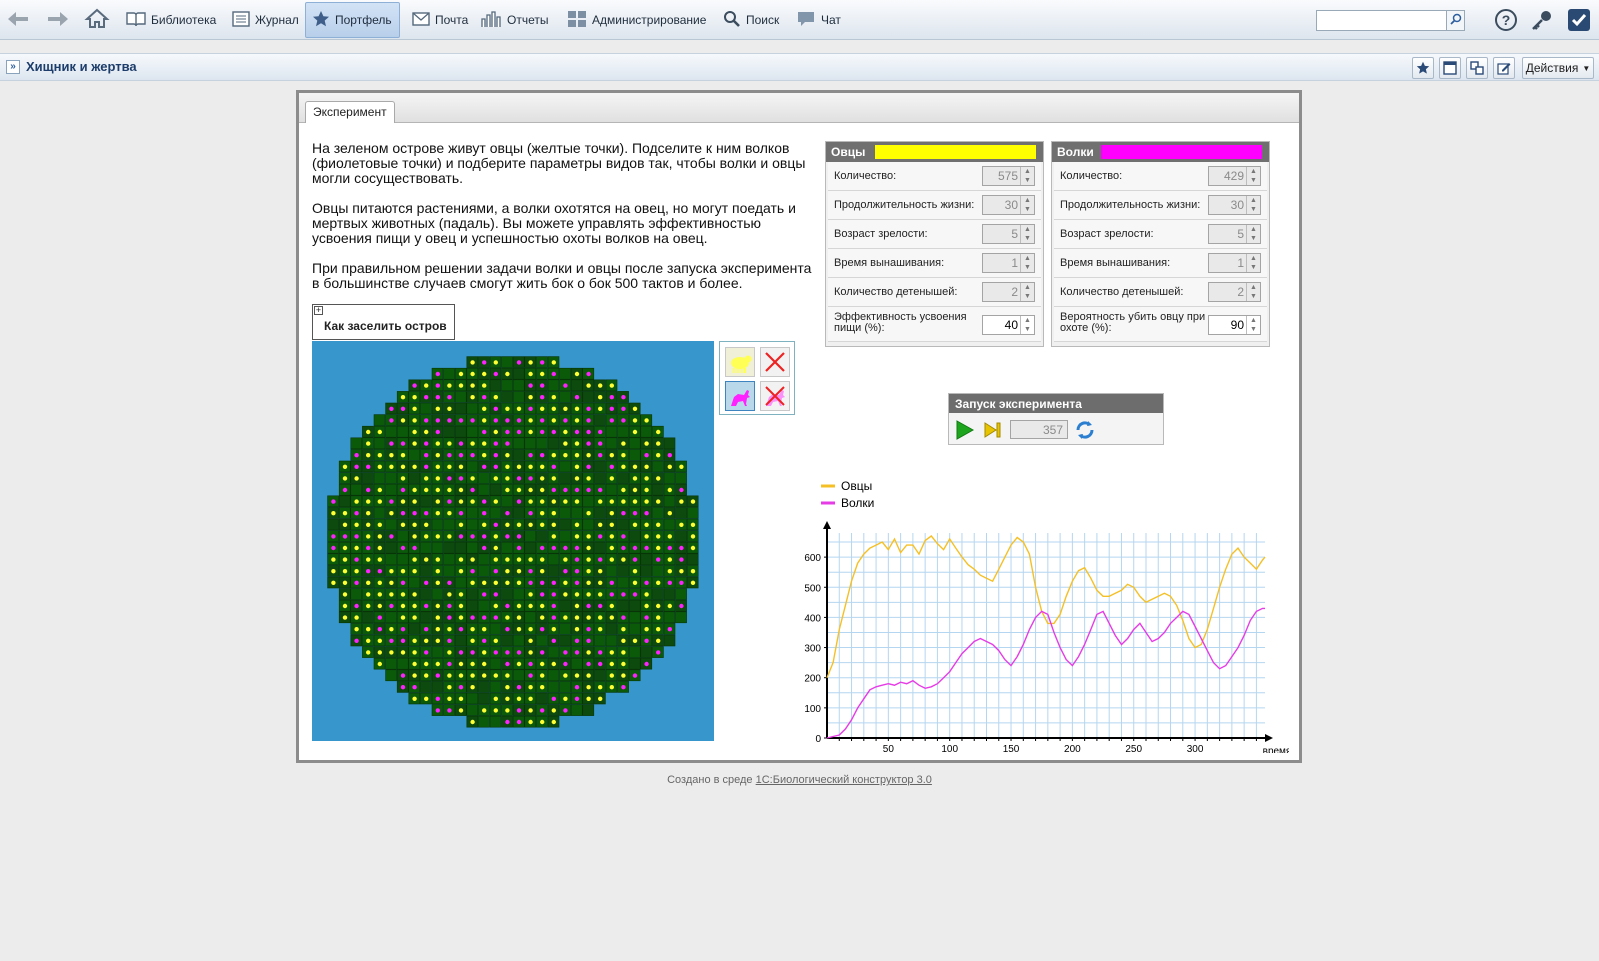 The image size is (1599, 961). Describe the element at coordinates (1234, 325) in the screenshot. I see `wolves-param-spinner: 90 ▲ ▼` at that location.